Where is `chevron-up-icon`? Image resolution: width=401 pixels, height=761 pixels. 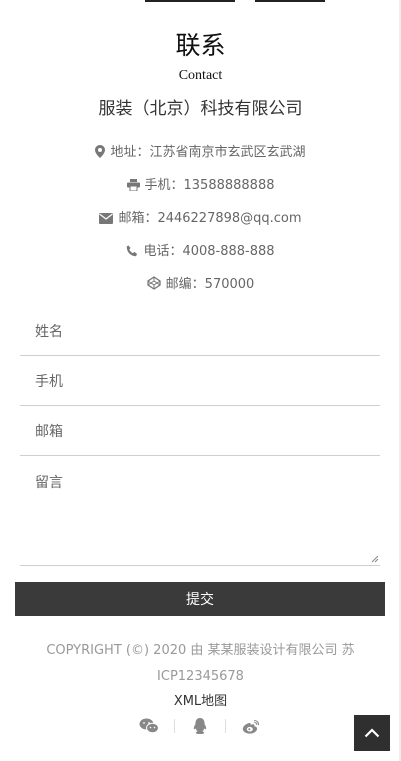 chevron-up-icon is located at coordinates (372, 733).